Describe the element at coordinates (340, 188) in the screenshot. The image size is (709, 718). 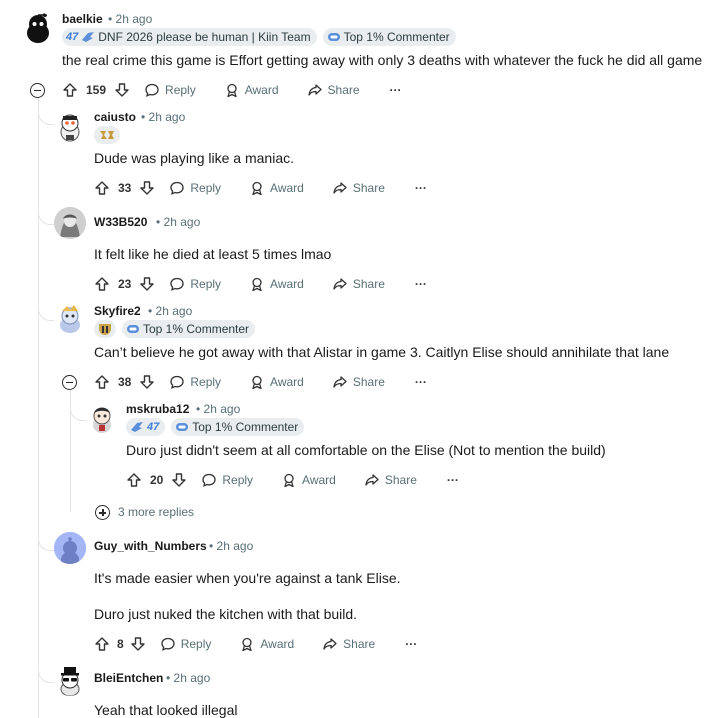
I see `share-icon` at that location.